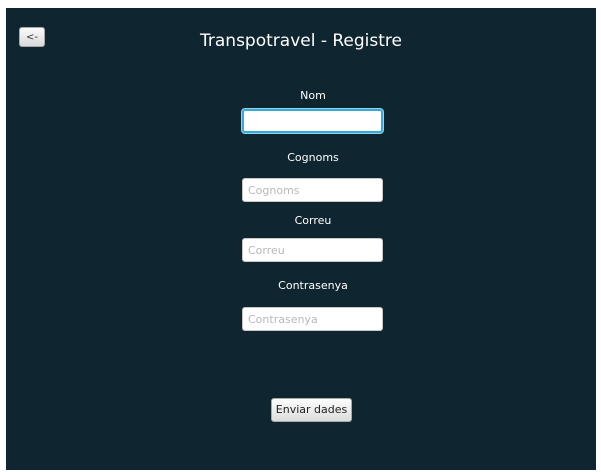 This screenshot has height=472, width=601. What do you see at coordinates (311, 410) in the screenshot?
I see `submit-button: Enviar dades` at bounding box center [311, 410].